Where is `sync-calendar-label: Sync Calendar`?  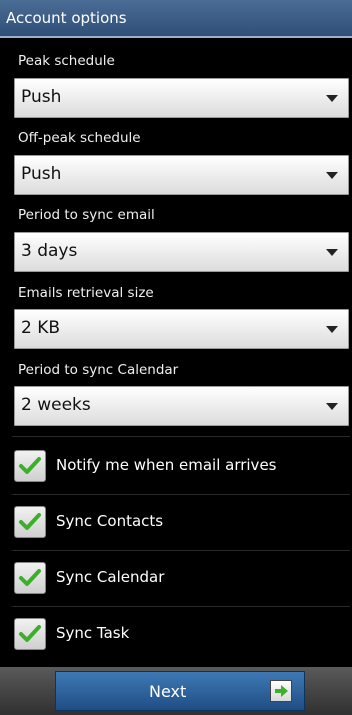 sync-calendar-label: Sync Calendar is located at coordinates (110, 577).